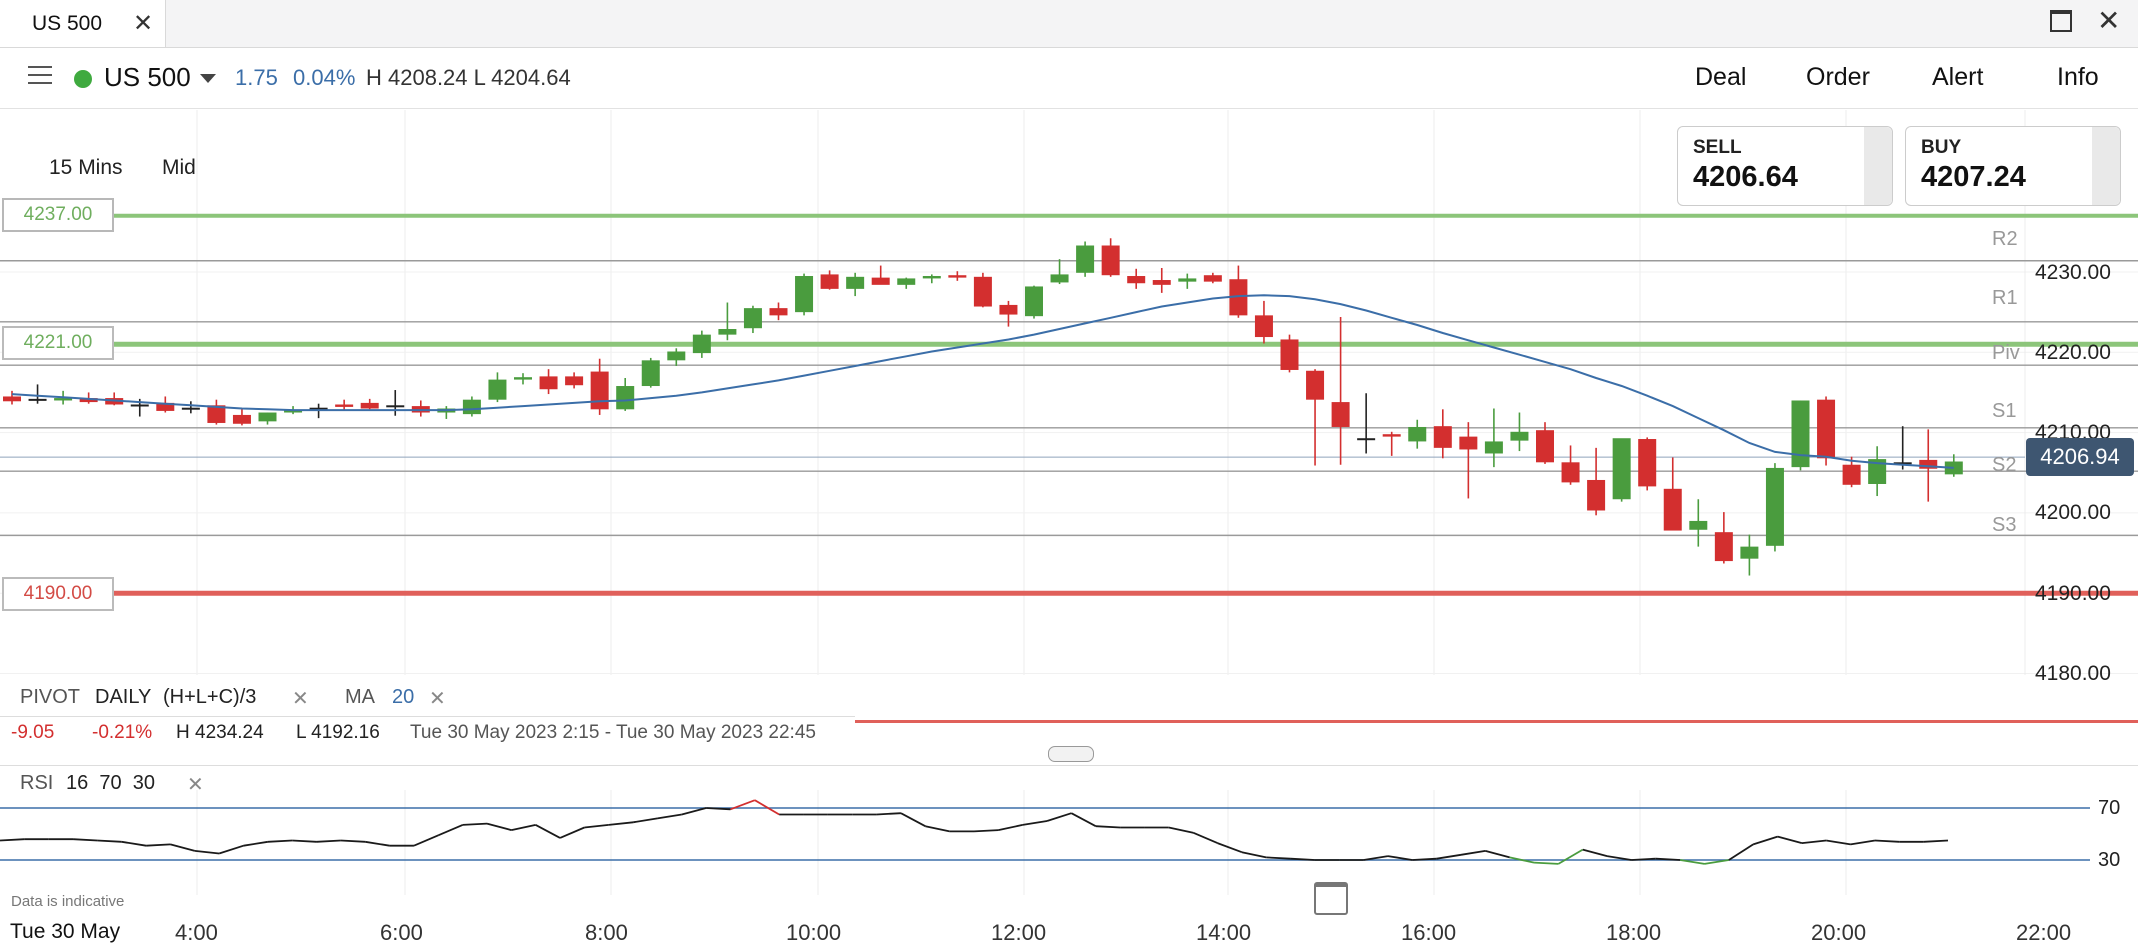 The image size is (2138, 952). I want to click on price-type-selector: Mid, so click(179, 168).